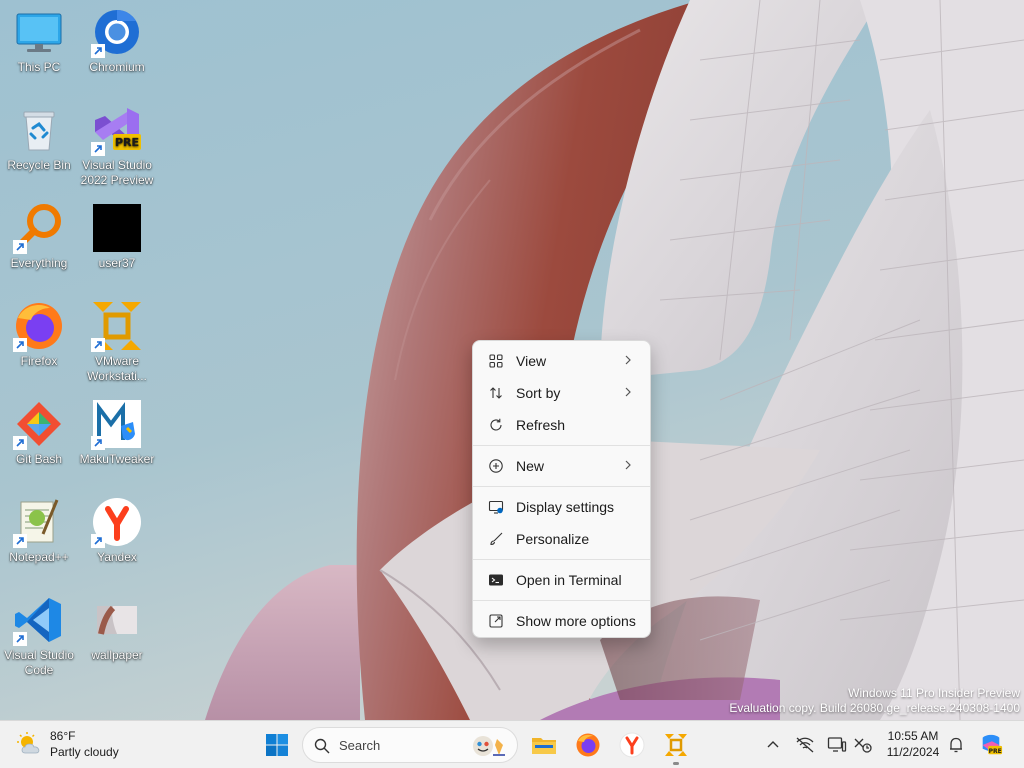 The image size is (1024, 768). I want to click on taskbar-clock: 10:55 AM 11/2/2024, so click(913, 744).